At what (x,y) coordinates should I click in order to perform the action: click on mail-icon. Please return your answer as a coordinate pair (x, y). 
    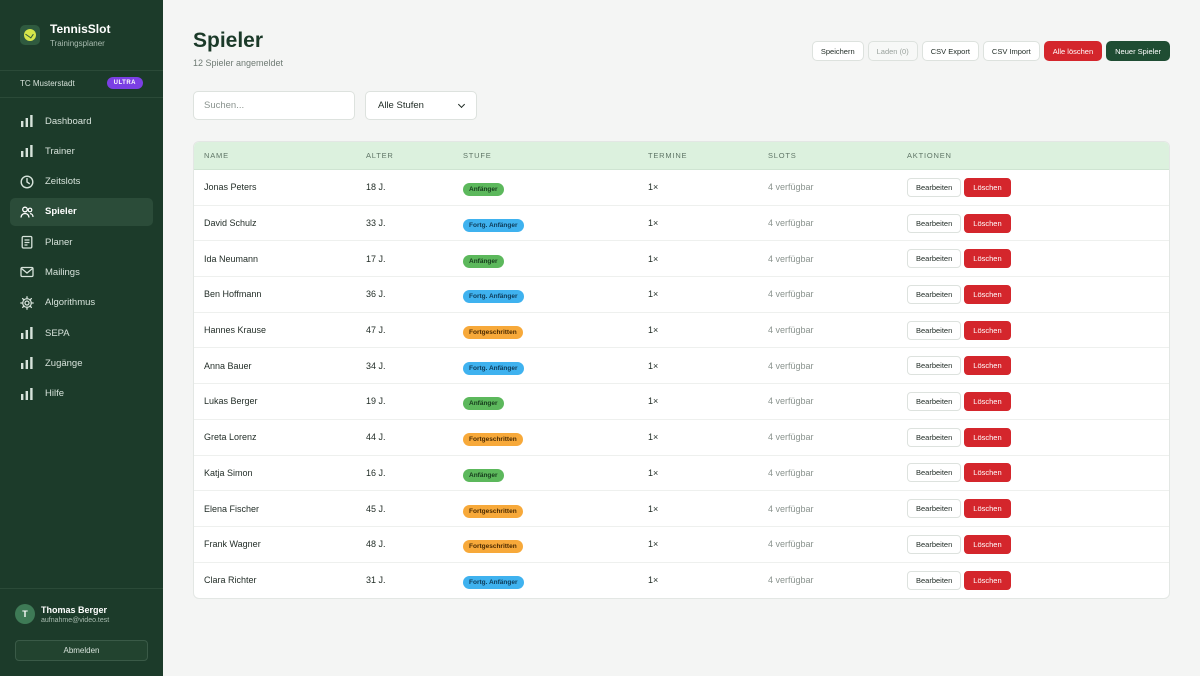
    Looking at the image, I should click on (27, 272).